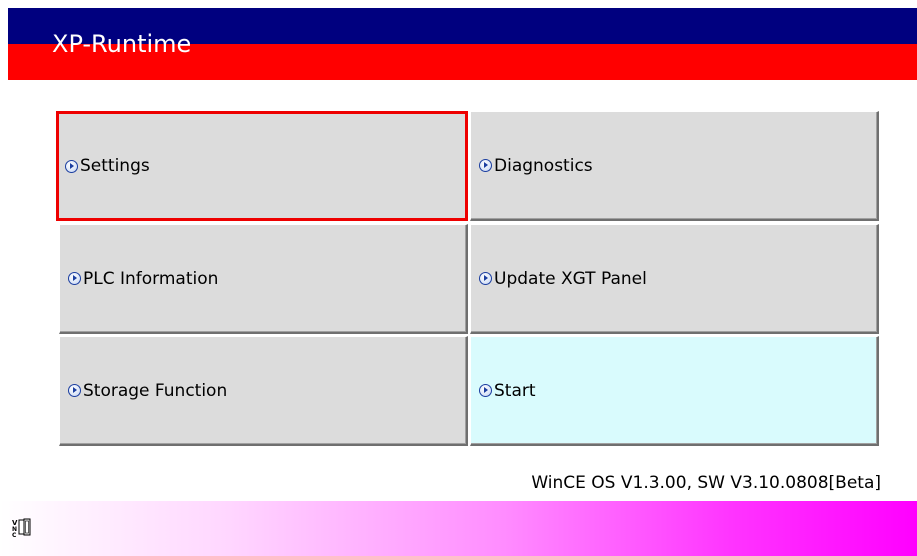 Image resolution: width=917 pixels, height=556 pixels. Describe the element at coordinates (115, 166) in the screenshot. I see `settings-button-label: Settings` at that location.